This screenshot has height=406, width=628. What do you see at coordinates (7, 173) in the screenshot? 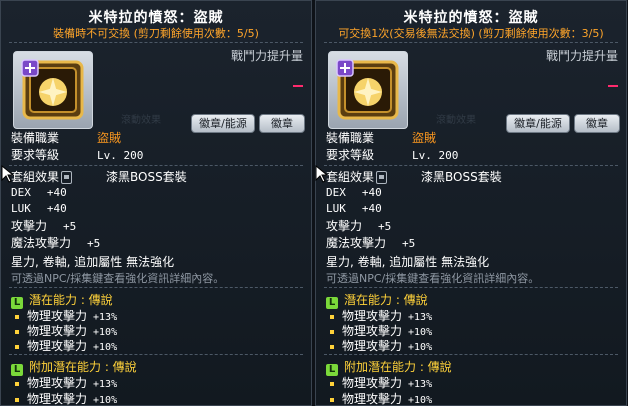
I see `mouse-cursor-icon` at bounding box center [7, 173].